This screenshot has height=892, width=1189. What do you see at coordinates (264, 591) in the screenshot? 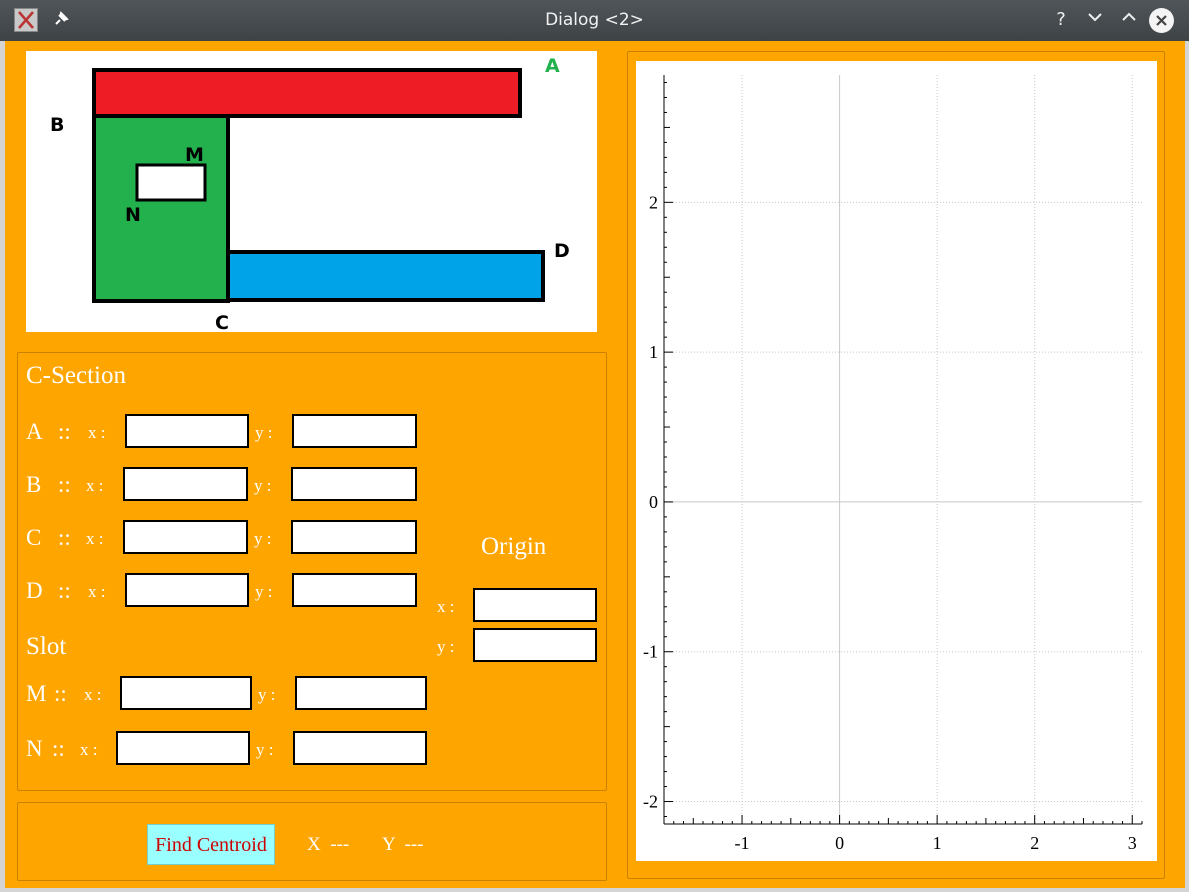
I see `row-d-y-label: y :` at bounding box center [264, 591].